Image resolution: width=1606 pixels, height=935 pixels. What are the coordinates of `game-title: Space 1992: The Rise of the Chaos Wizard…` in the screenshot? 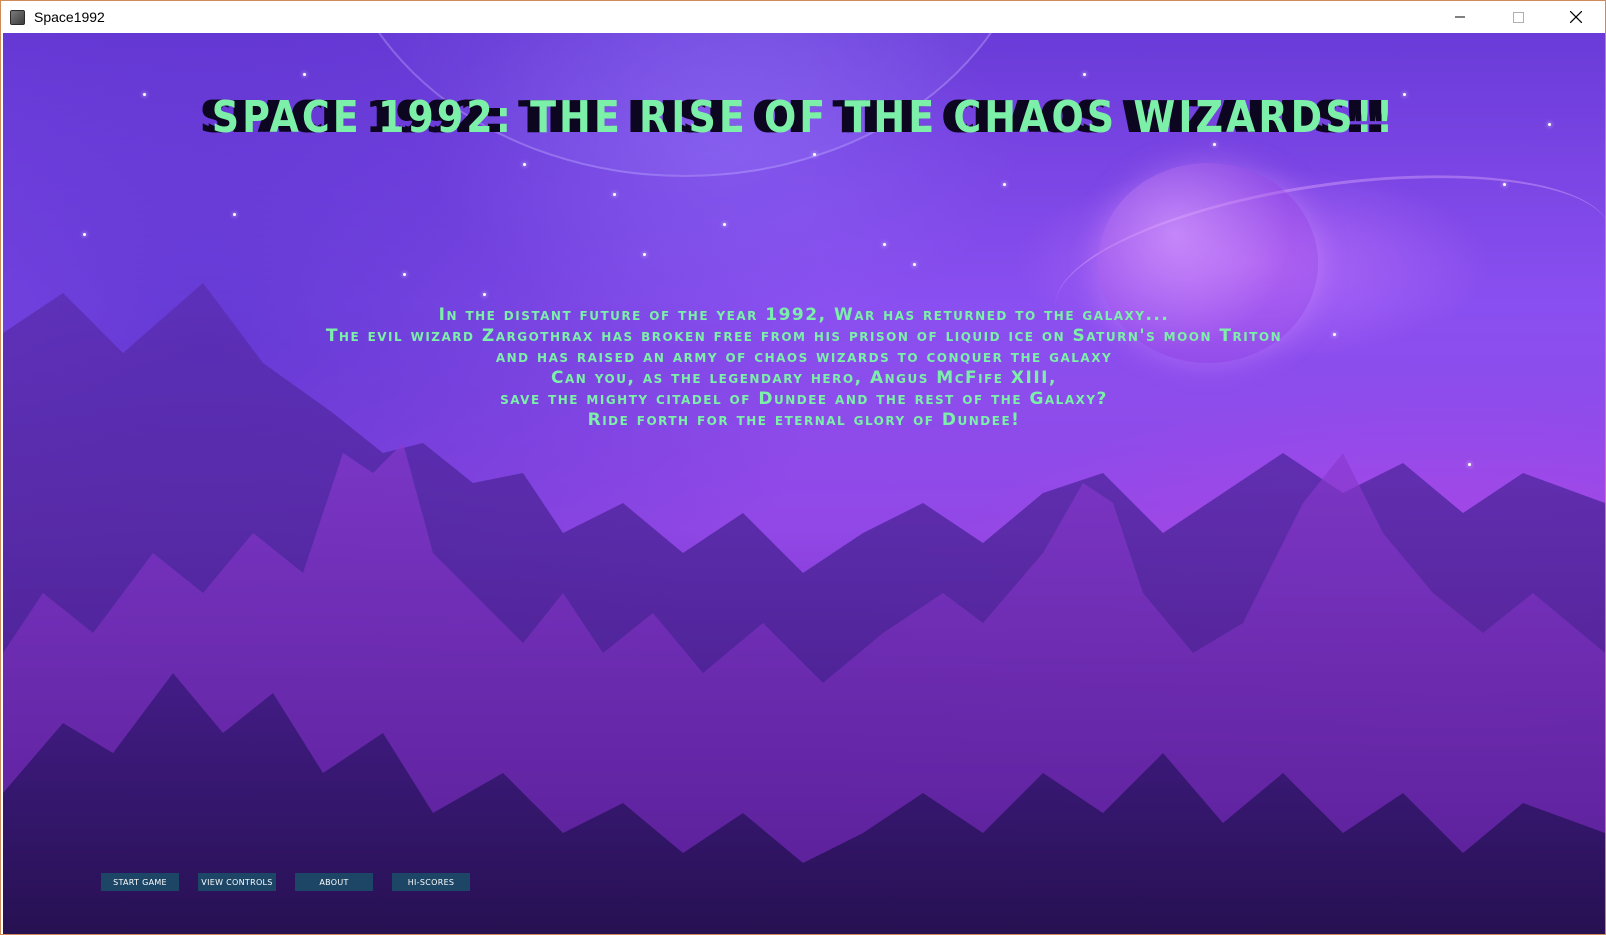 It's located at (804, 117).